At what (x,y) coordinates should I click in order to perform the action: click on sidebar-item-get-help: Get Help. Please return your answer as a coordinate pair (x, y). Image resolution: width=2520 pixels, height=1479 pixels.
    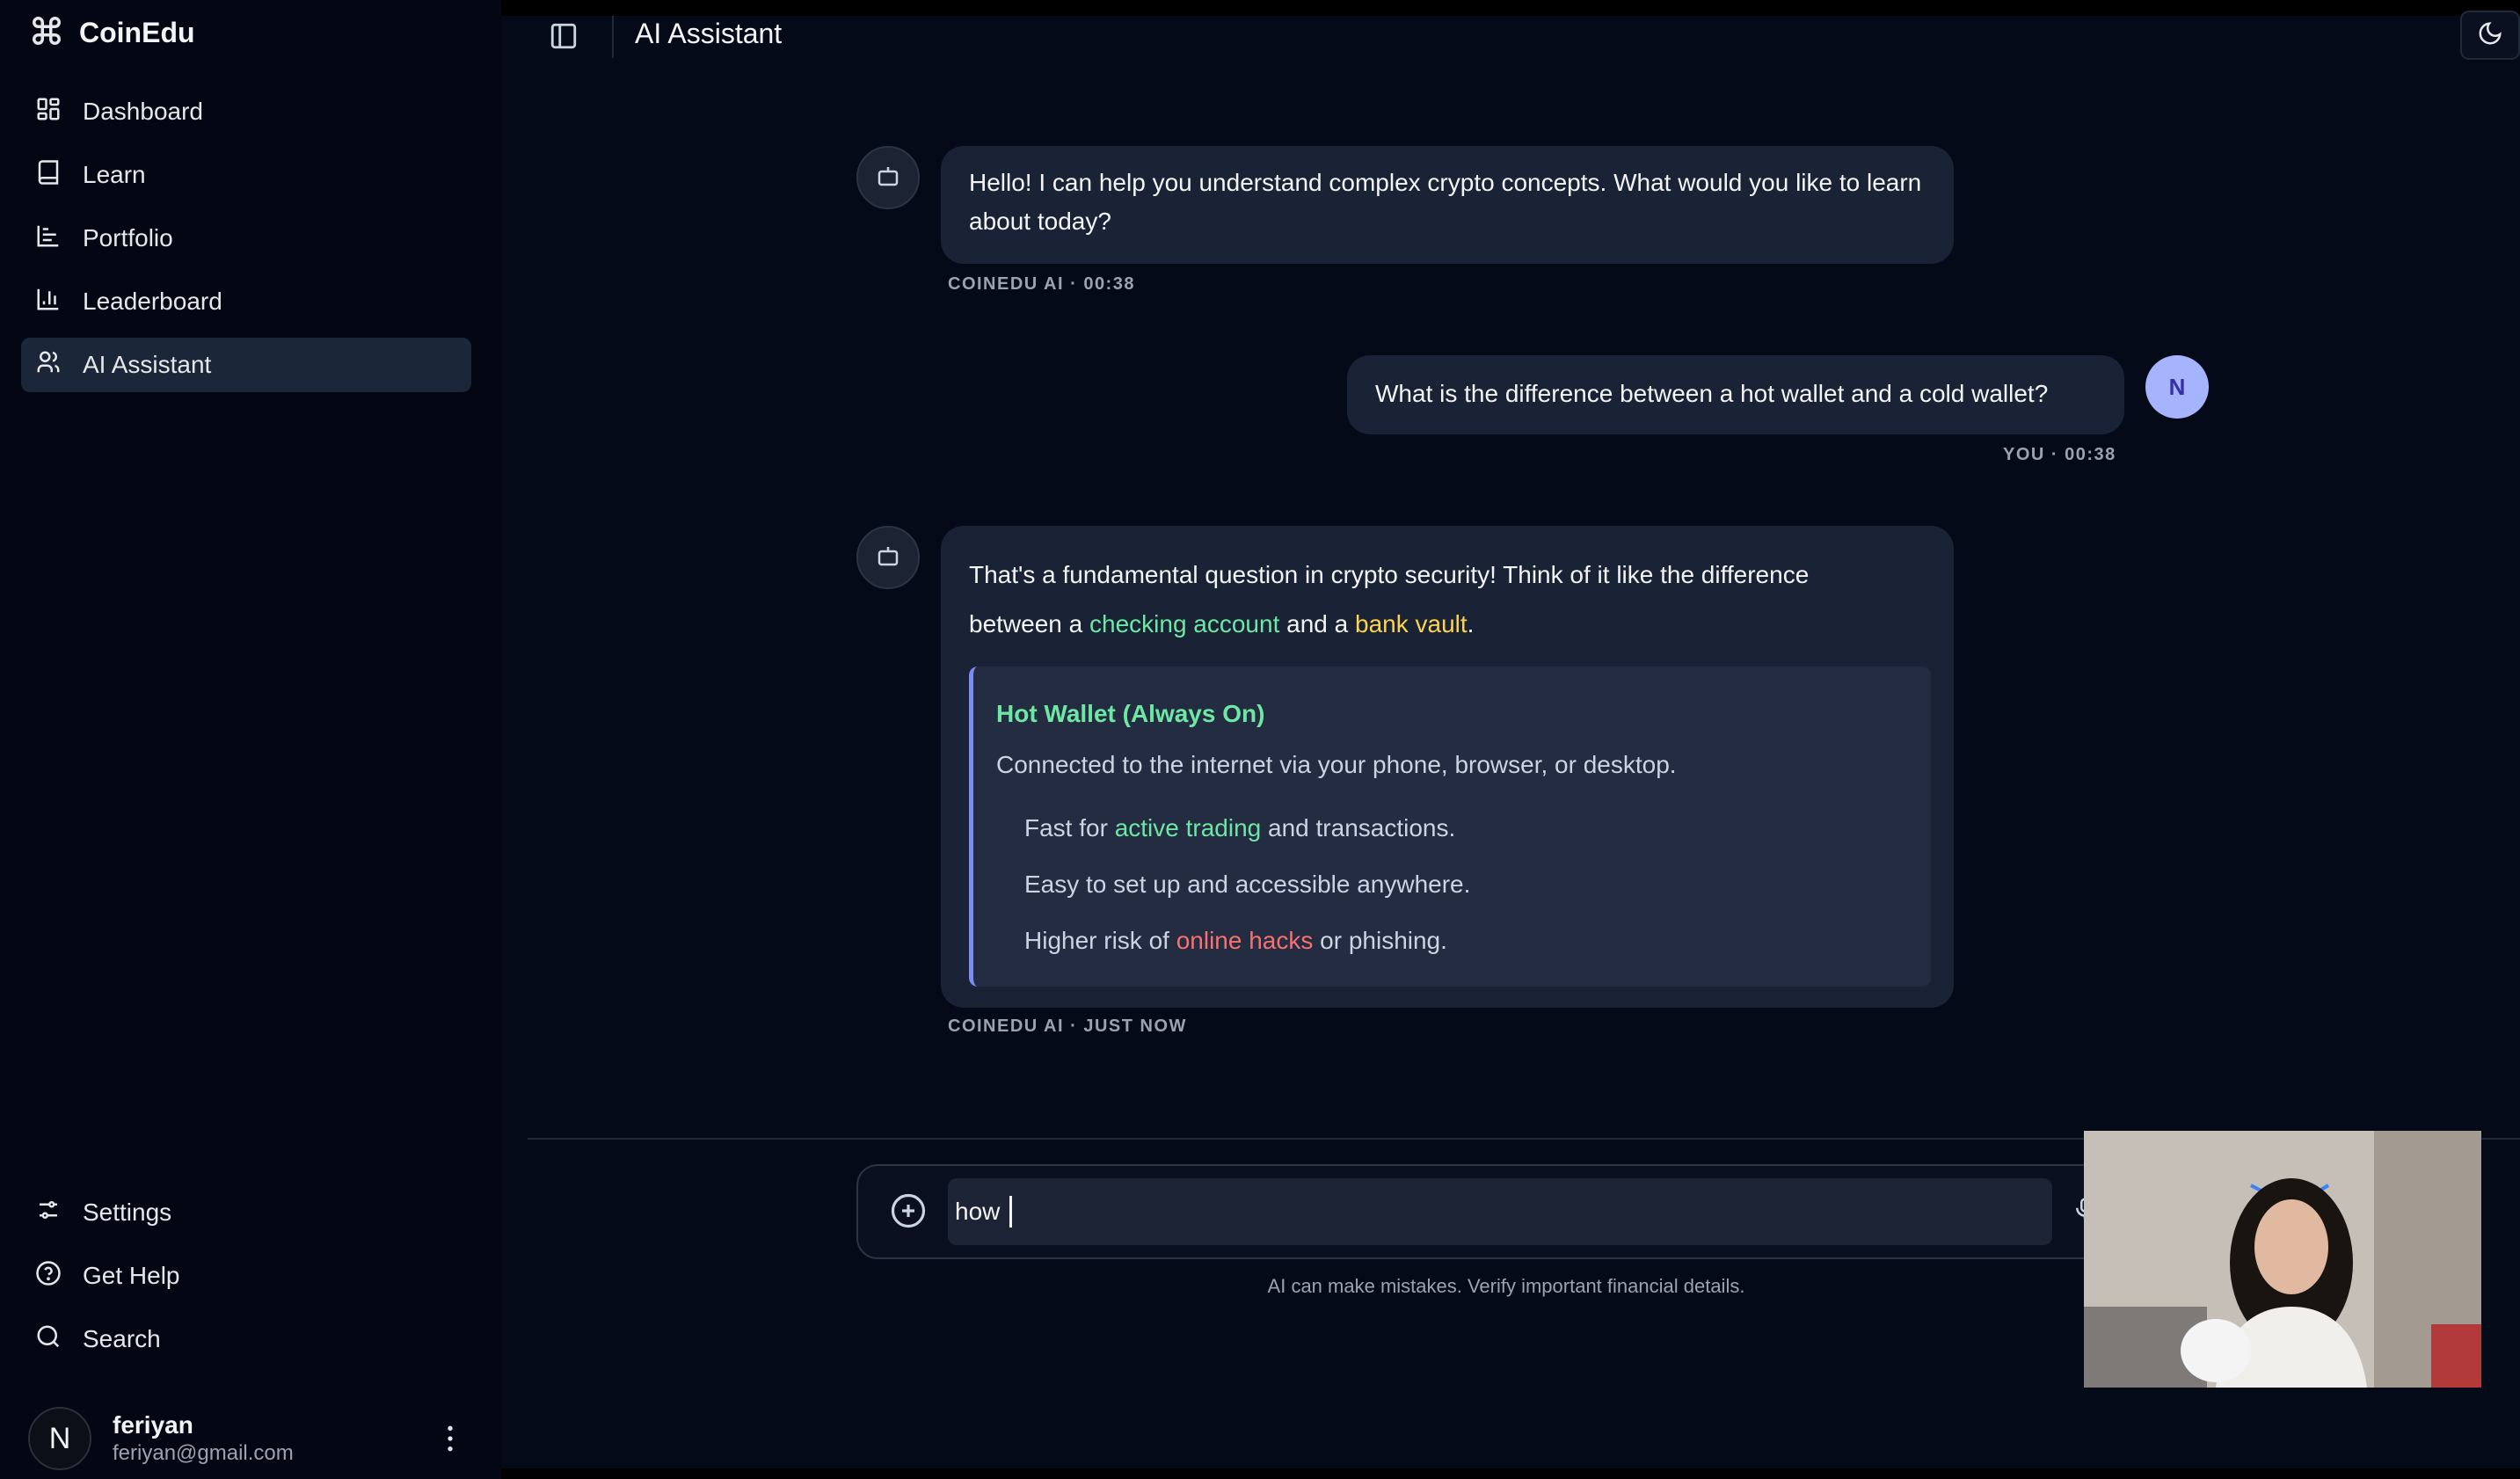
    Looking at the image, I should click on (246, 1276).